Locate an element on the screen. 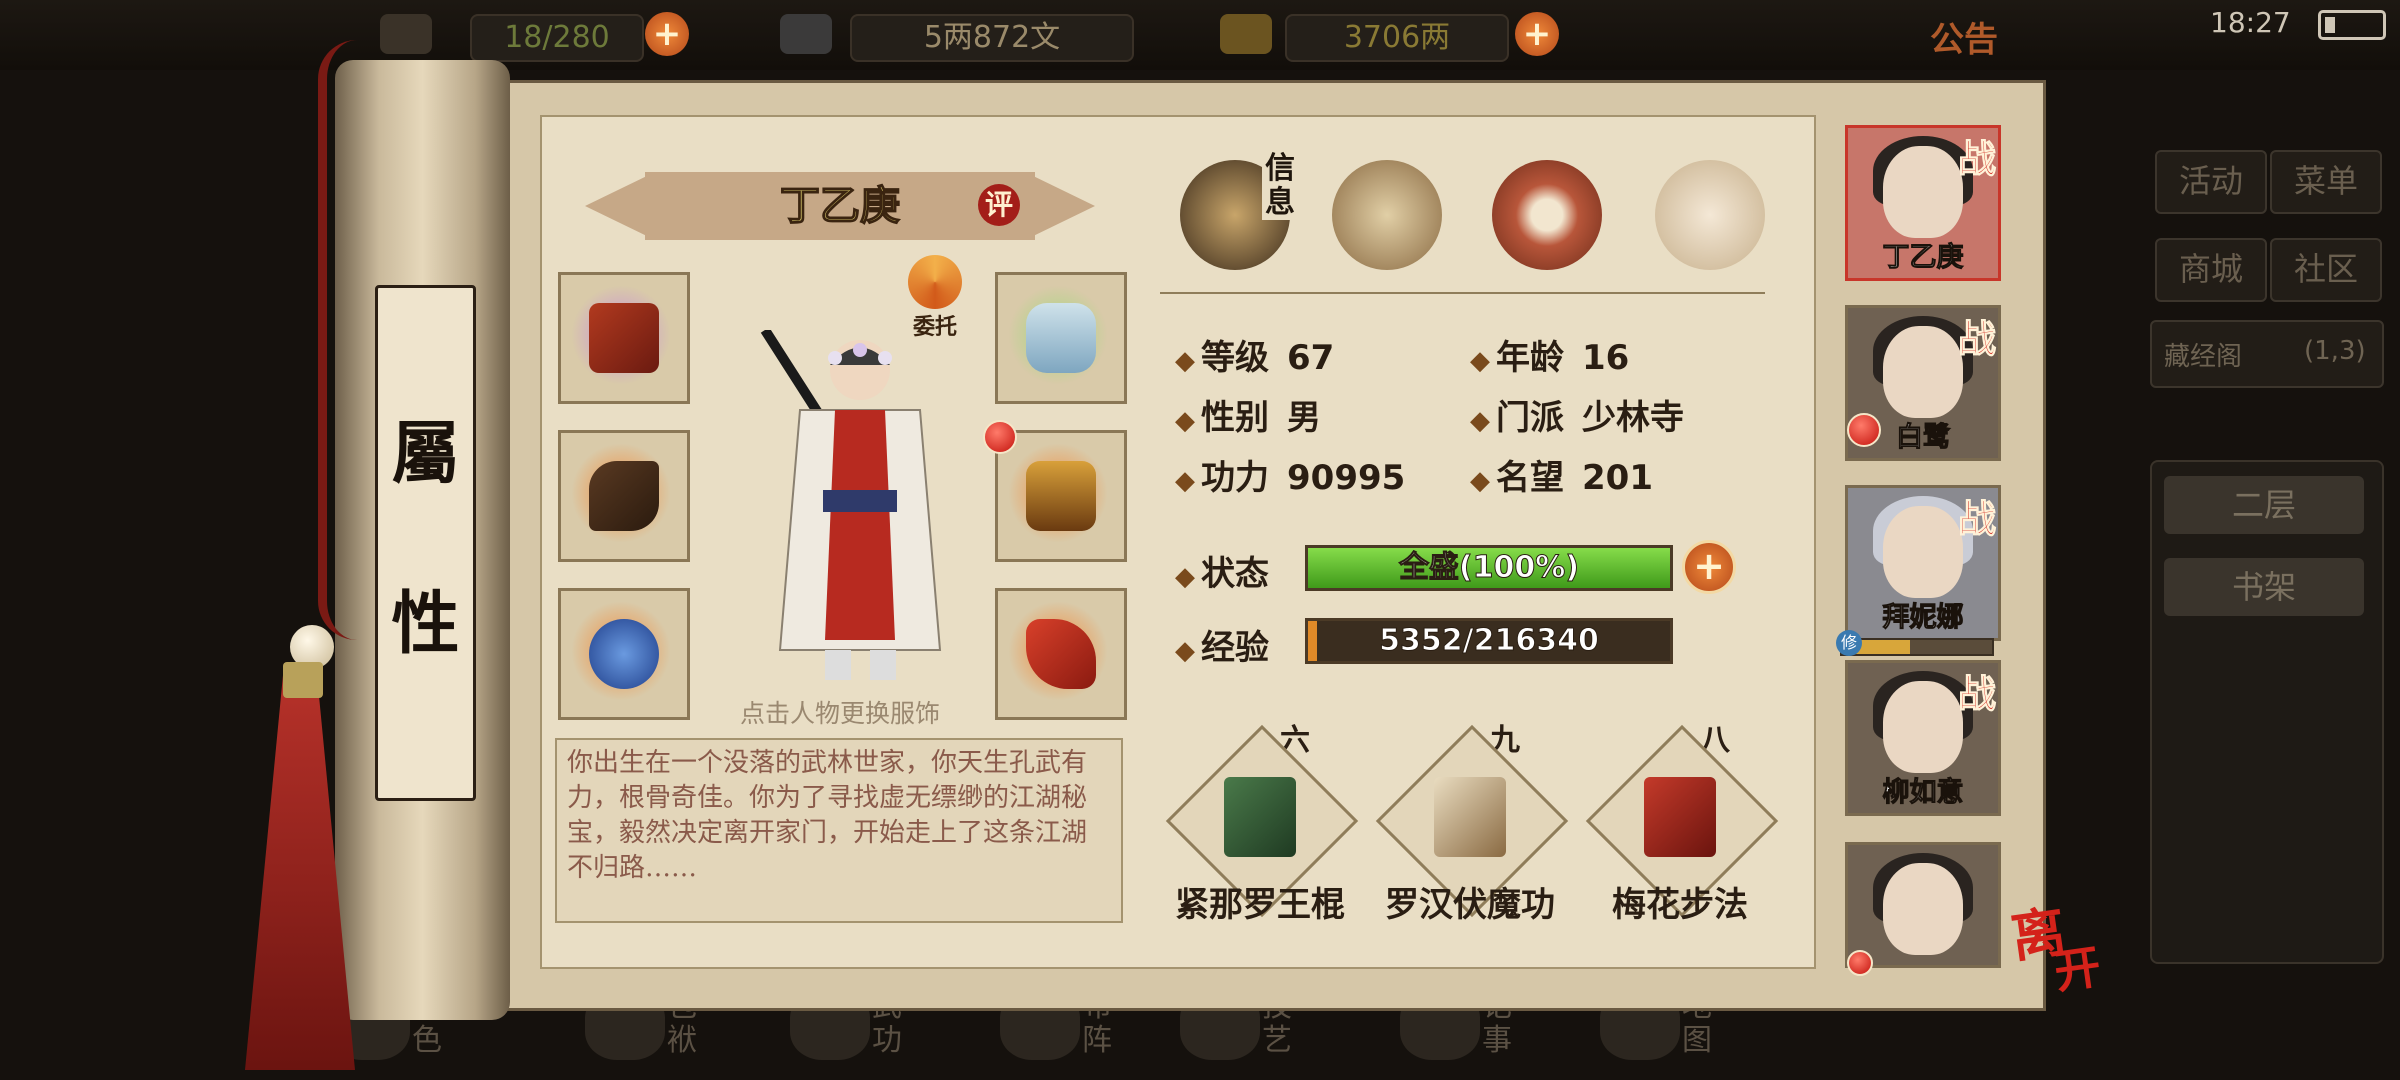  battery-icon is located at coordinates (2352, 25).